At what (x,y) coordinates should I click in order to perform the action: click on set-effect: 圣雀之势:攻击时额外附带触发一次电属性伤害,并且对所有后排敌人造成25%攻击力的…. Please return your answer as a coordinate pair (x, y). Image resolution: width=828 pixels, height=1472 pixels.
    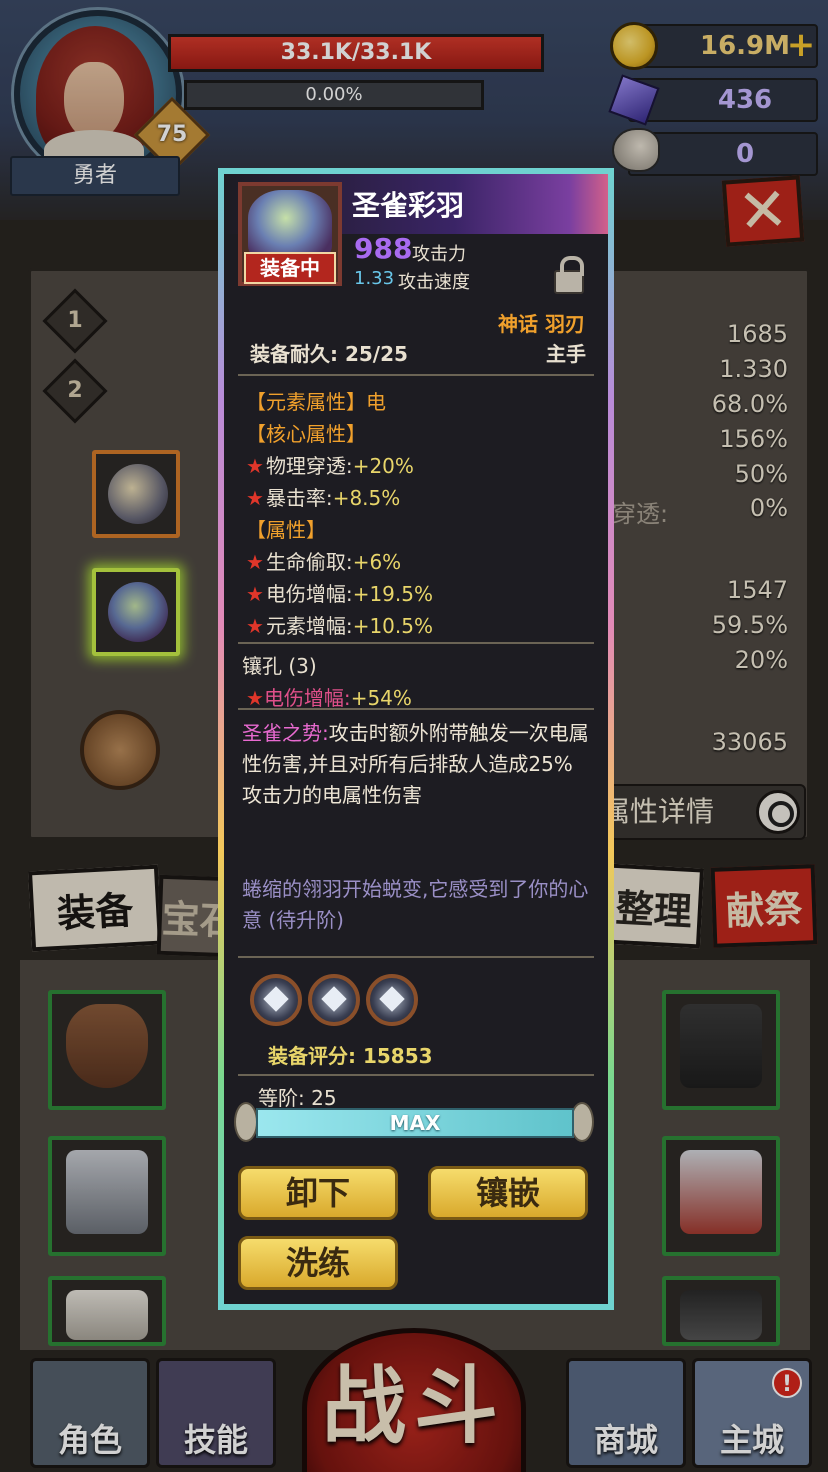
    Looking at the image, I should click on (417, 764).